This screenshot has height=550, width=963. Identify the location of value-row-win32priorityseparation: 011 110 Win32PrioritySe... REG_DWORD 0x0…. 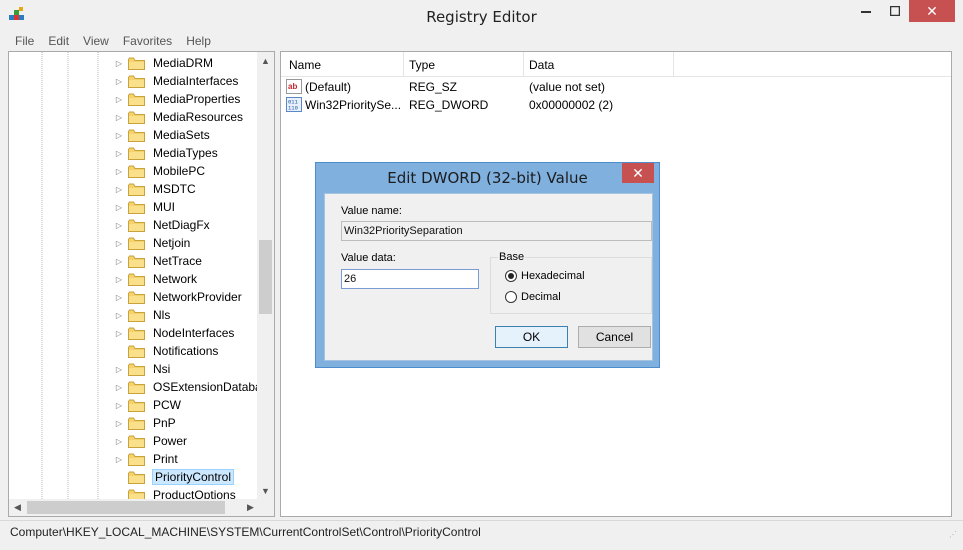
(616, 105).